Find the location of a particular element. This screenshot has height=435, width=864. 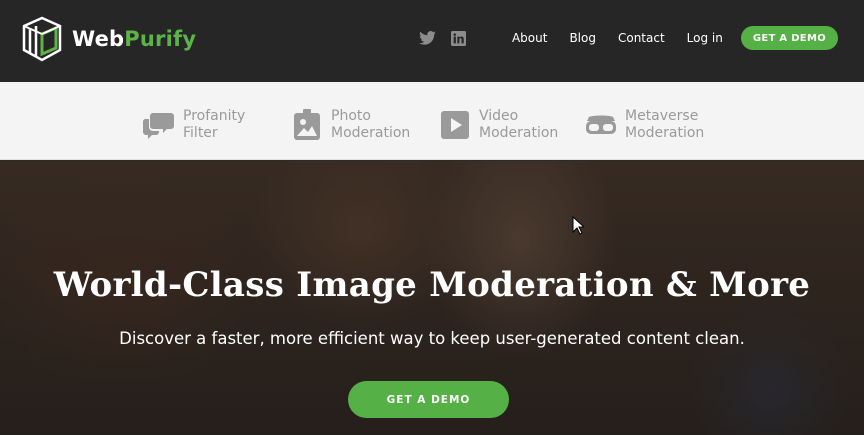

subnav-item-video-moderation: Video Moderation is located at coordinates (498, 125).